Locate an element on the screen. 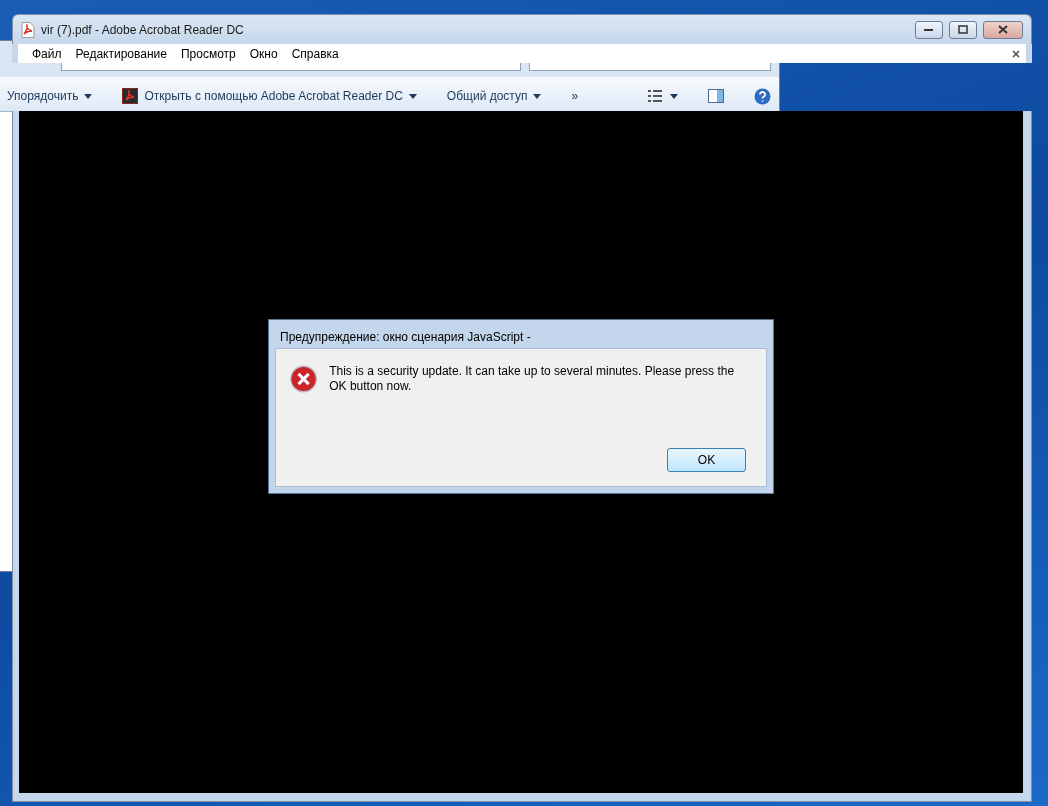 This screenshot has height=806, width=1048. more-button: » is located at coordinates (575, 96).